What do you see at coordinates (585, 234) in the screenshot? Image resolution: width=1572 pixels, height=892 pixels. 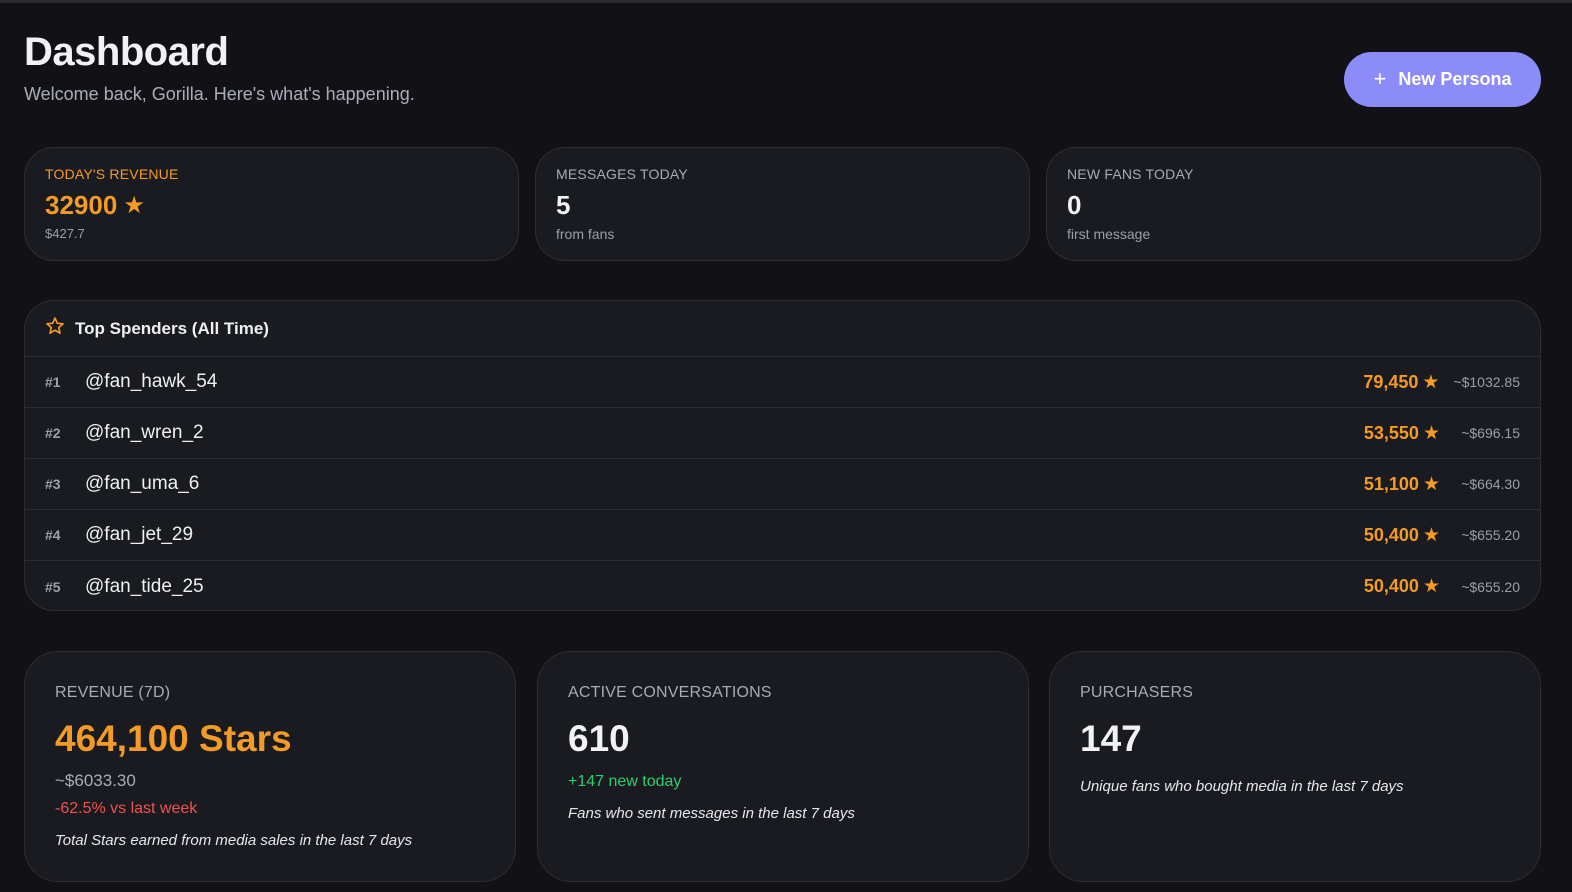 I see `card-subtext: from fans` at bounding box center [585, 234].